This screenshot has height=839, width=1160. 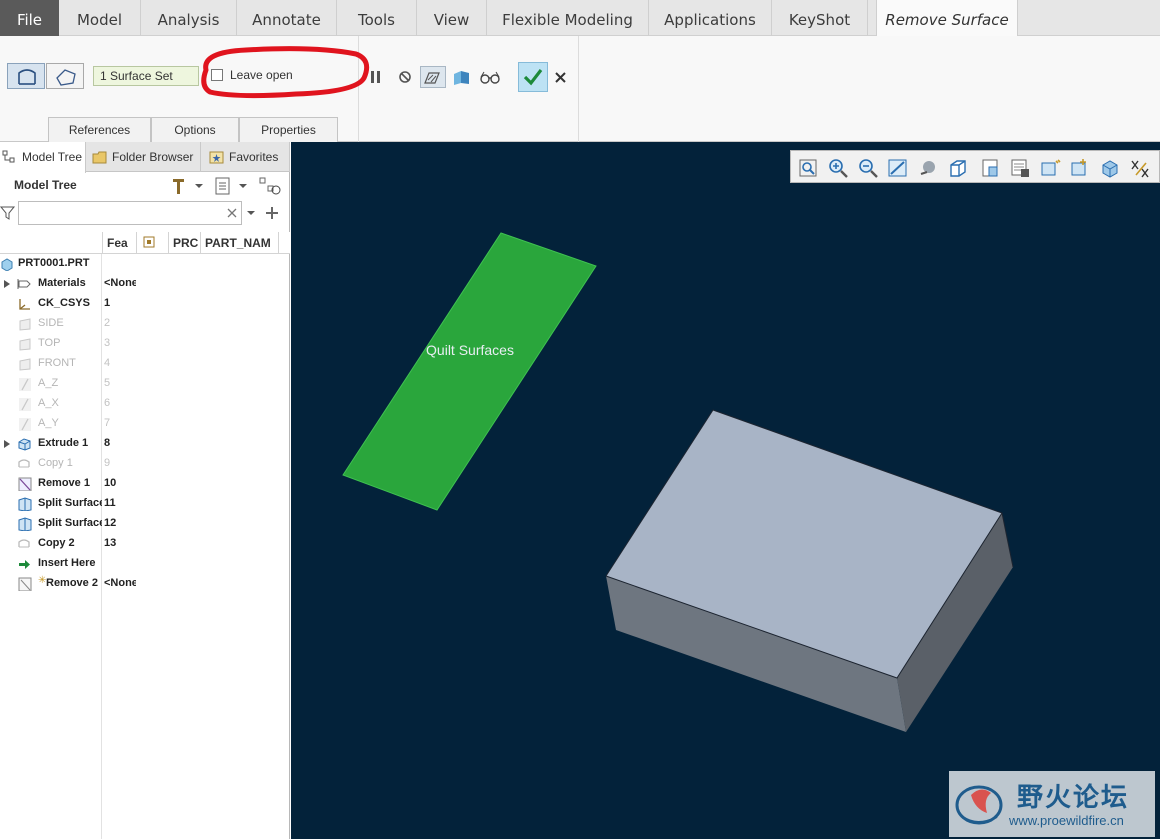 What do you see at coordinates (145, 544) in the screenshot?
I see `tree-item: Copy 2 13` at bounding box center [145, 544].